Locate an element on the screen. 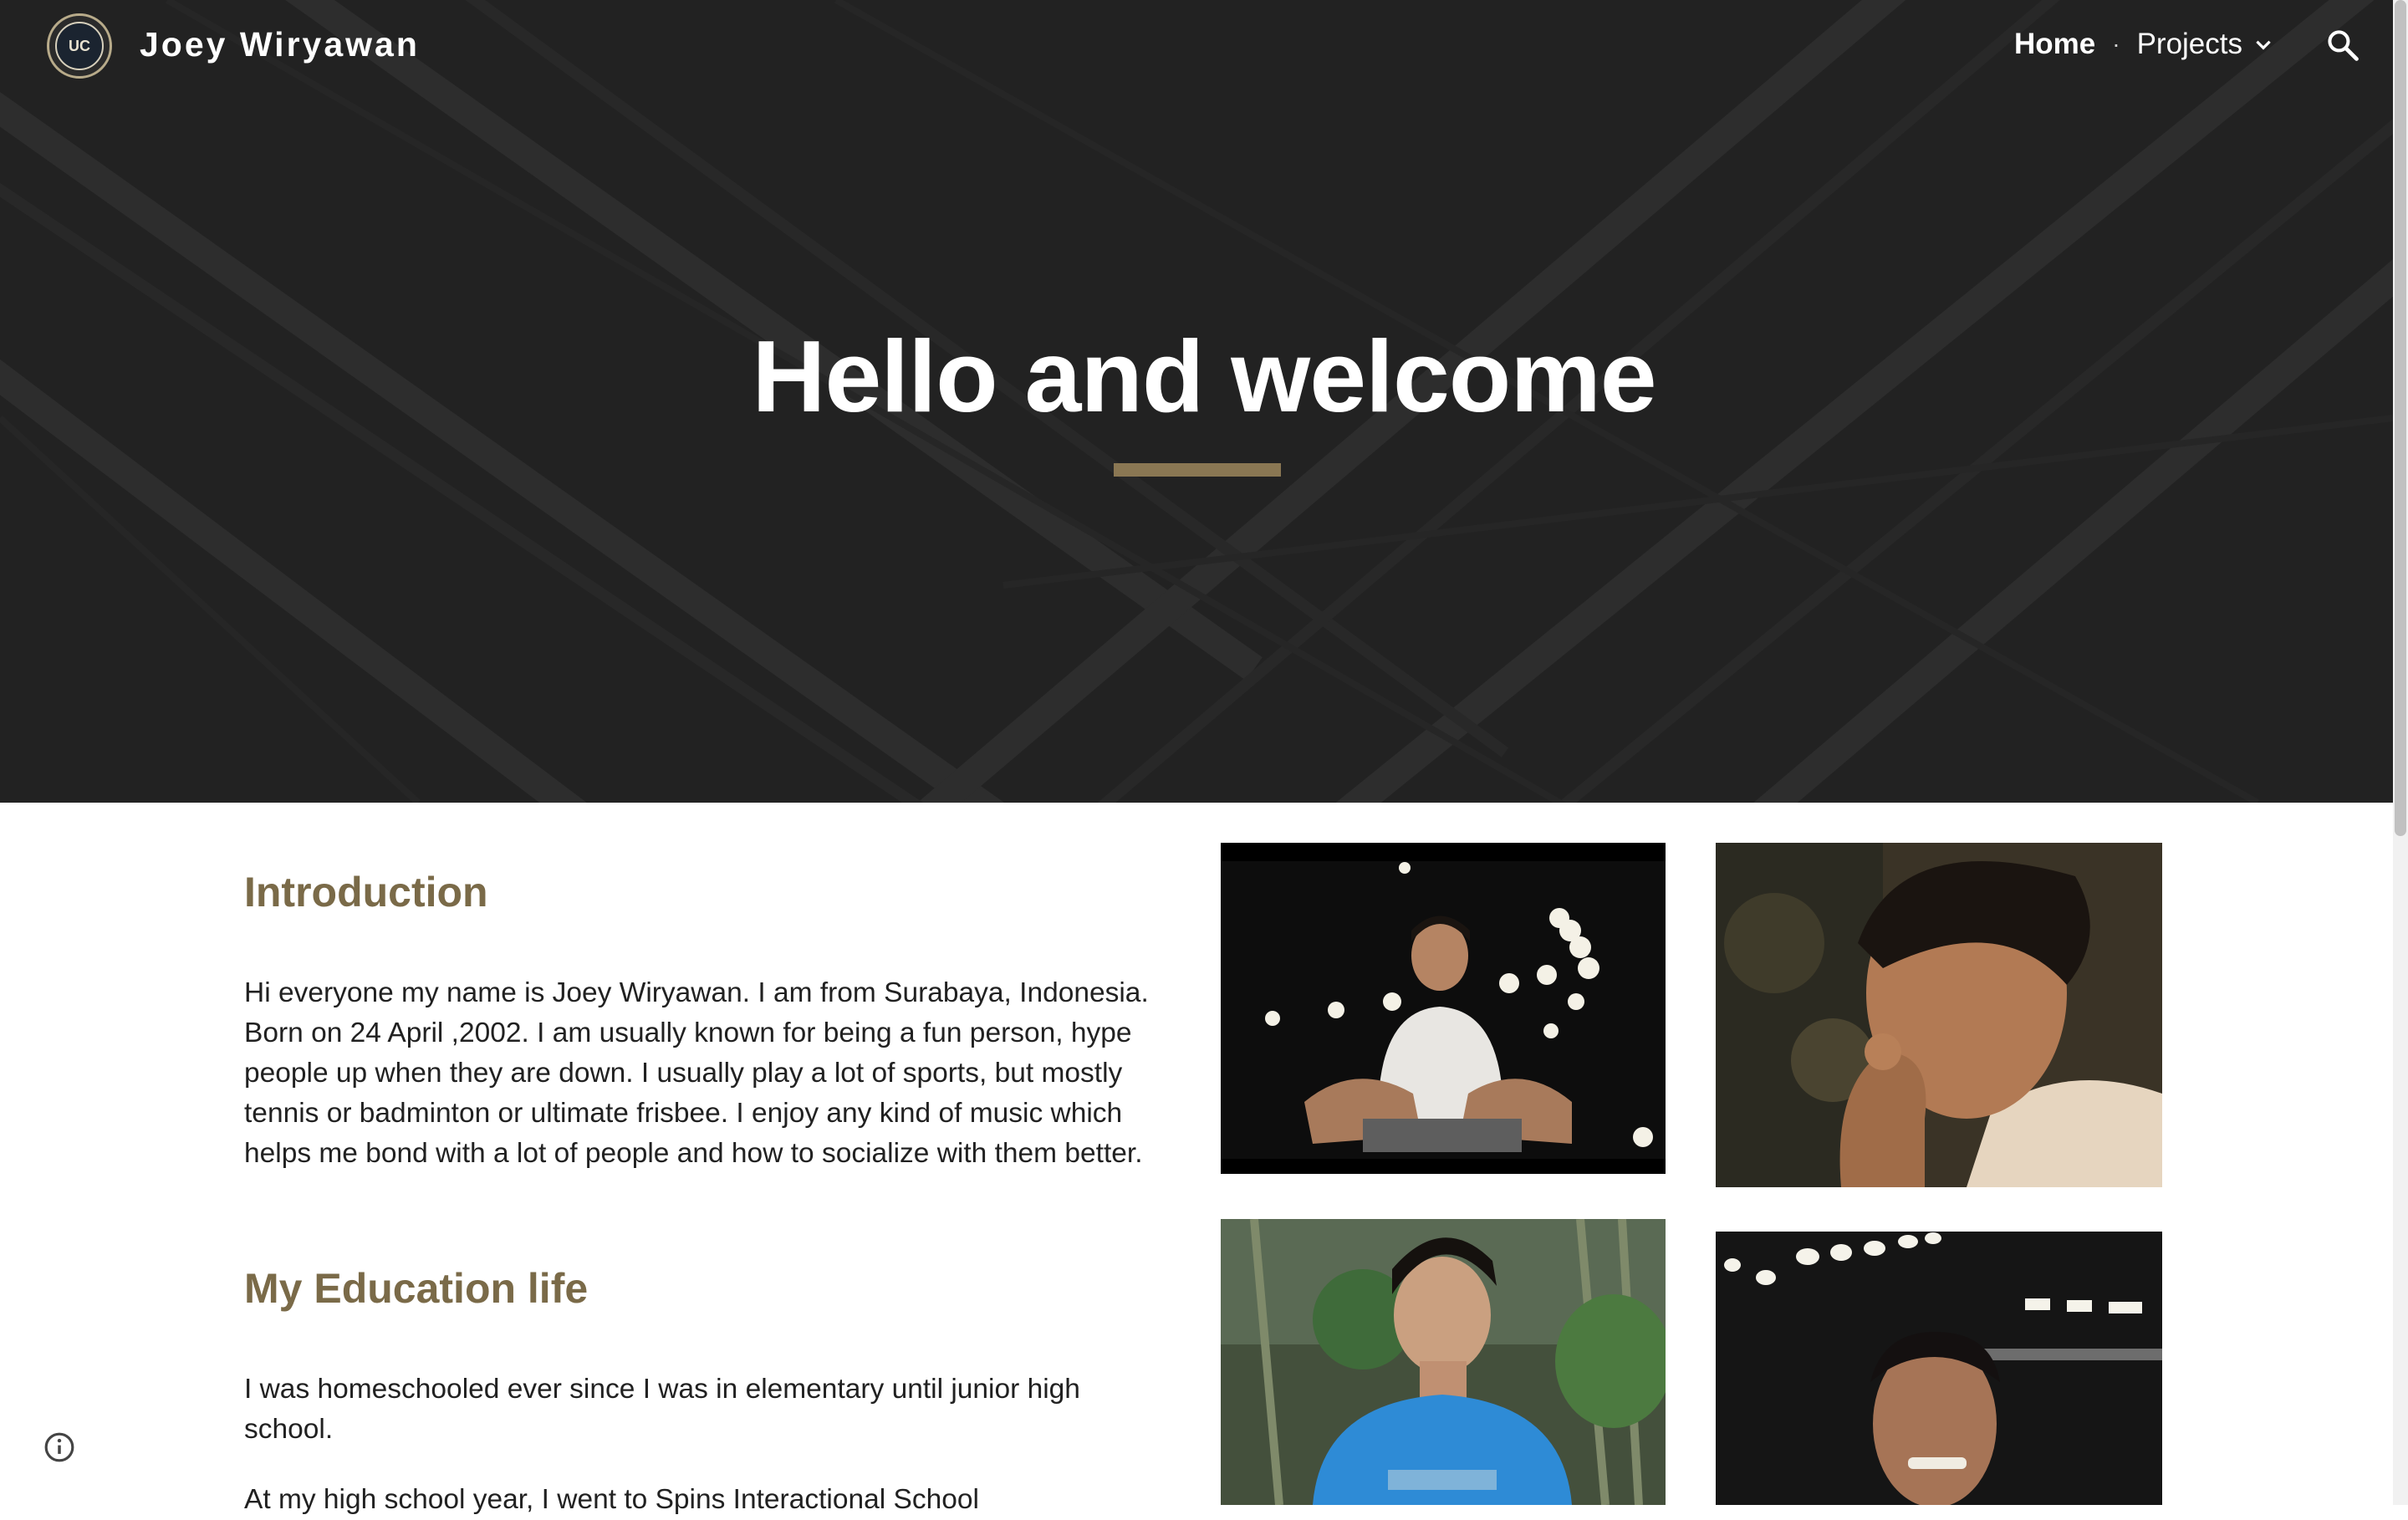 This screenshot has width=2408, height=1520. photo-blue-shirt is located at coordinates (1444, 1362).